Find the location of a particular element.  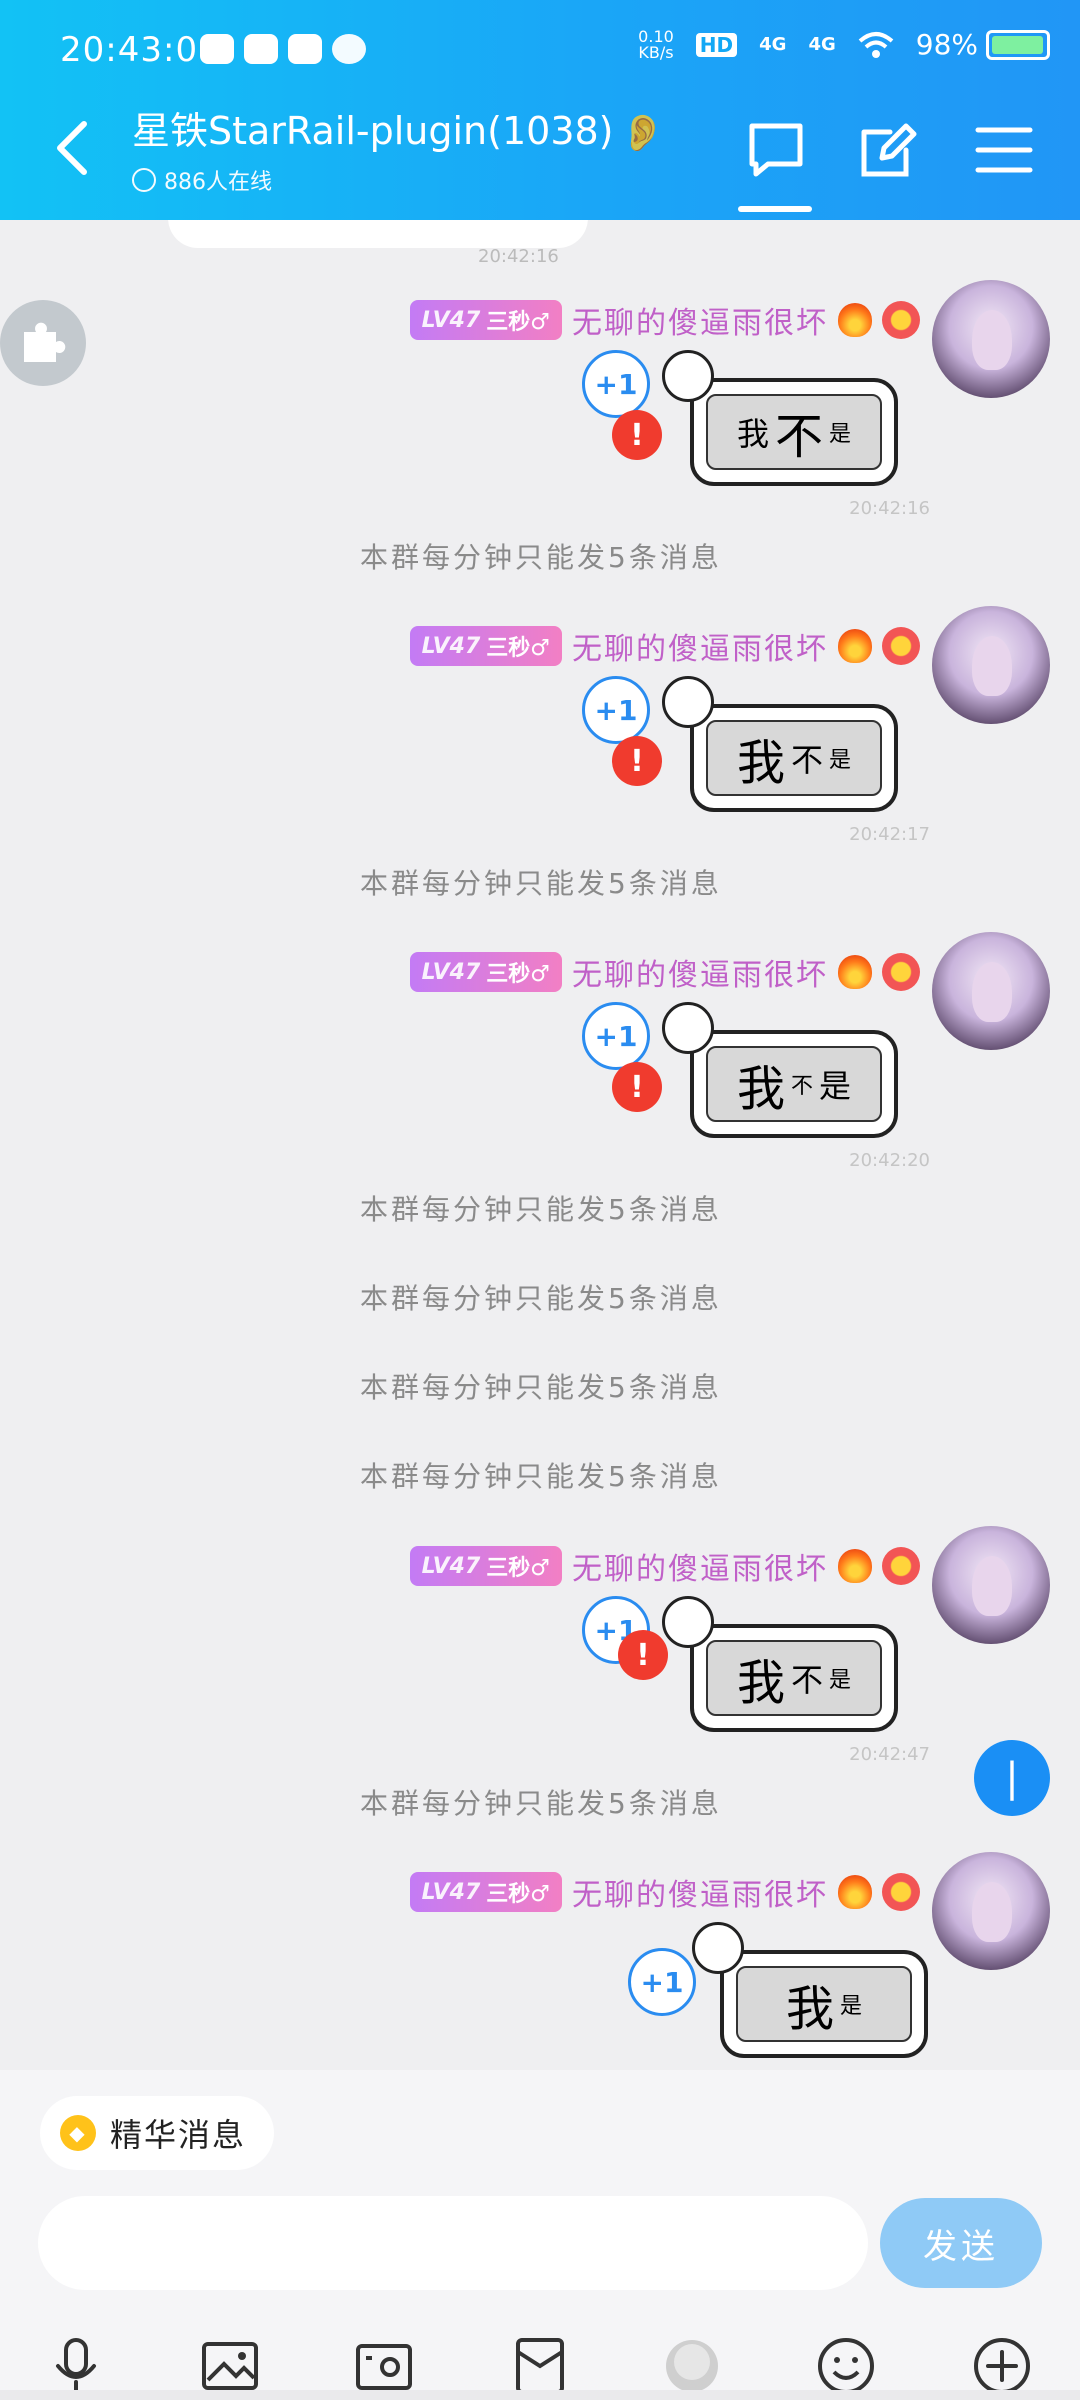

message-app-icon is located at coordinates (349, 49).